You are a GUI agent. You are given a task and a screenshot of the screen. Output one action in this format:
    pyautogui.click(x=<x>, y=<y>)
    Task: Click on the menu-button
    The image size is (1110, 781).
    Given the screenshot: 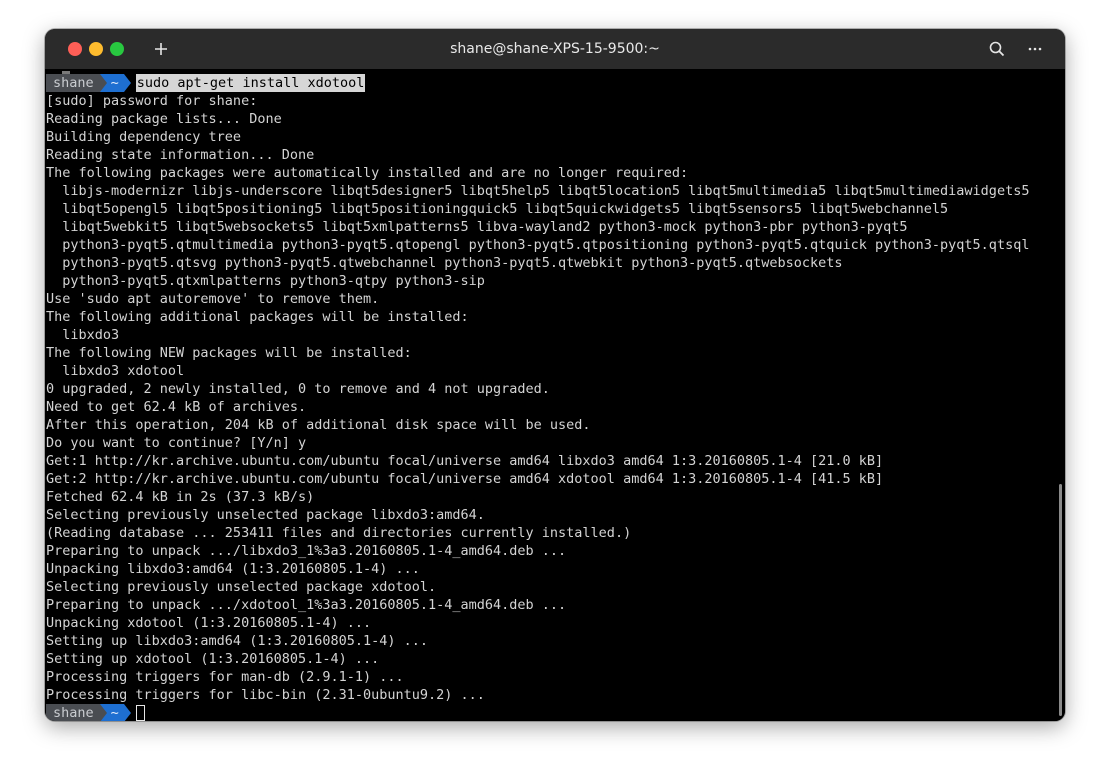 What is the action you would take?
    pyautogui.click(x=1035, y=49)
    